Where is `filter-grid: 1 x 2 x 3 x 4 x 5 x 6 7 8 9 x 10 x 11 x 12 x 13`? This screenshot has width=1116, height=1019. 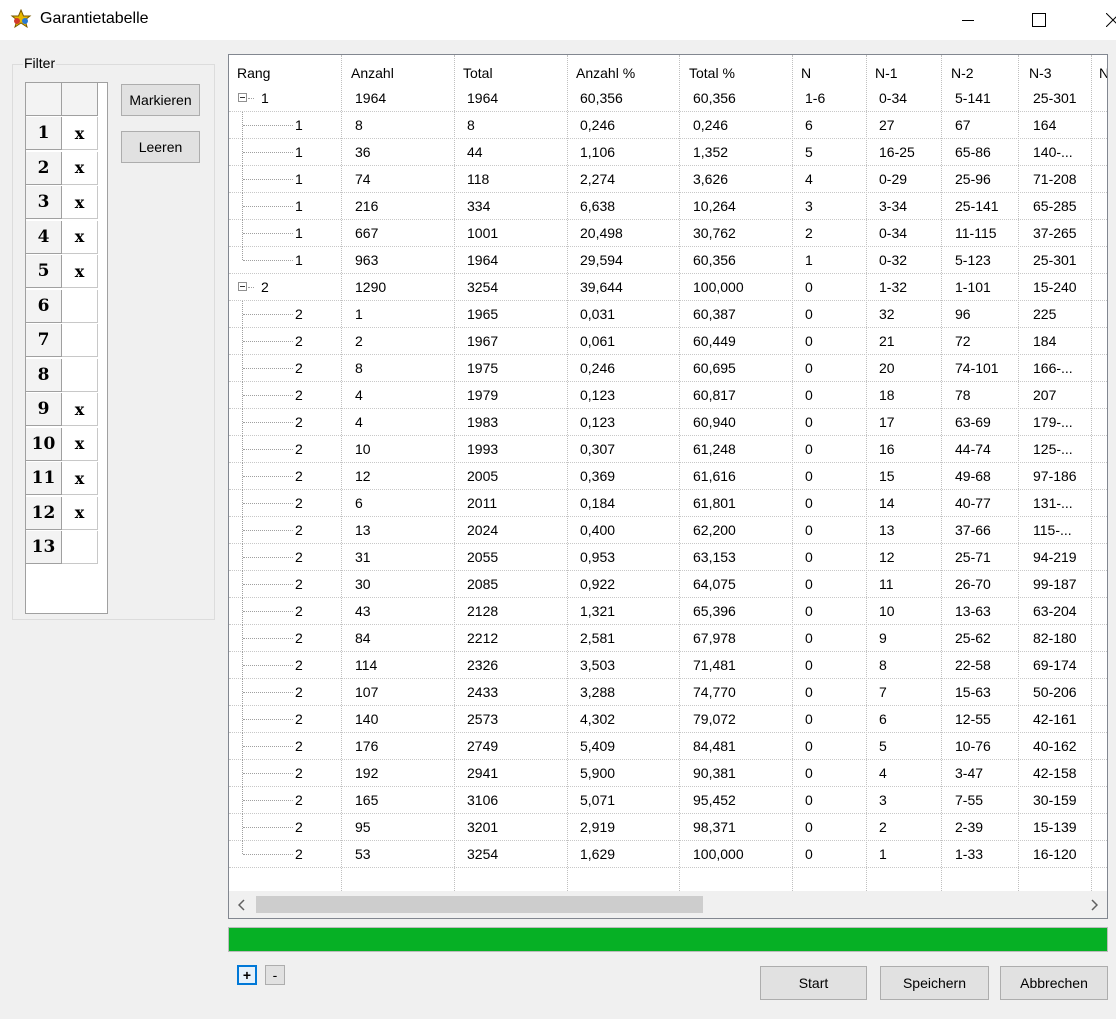
filter-grid: 1 x 2 x 3 x 4 x 5 x 6 7 8 9 x 10 x 11 x 12 x 13 is located at coordinates (66, 348).